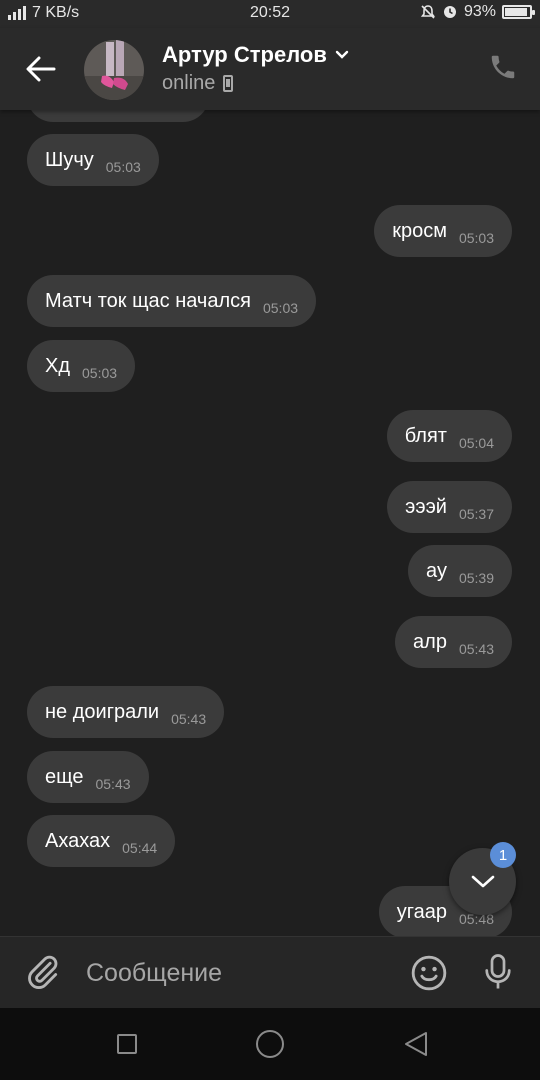 The height and width of the screenshot is (1080, 540). What do you see at coordinates (476, 443) in the screenshot?
I see `message-time: 05:04` at bounding box center [476, 443].